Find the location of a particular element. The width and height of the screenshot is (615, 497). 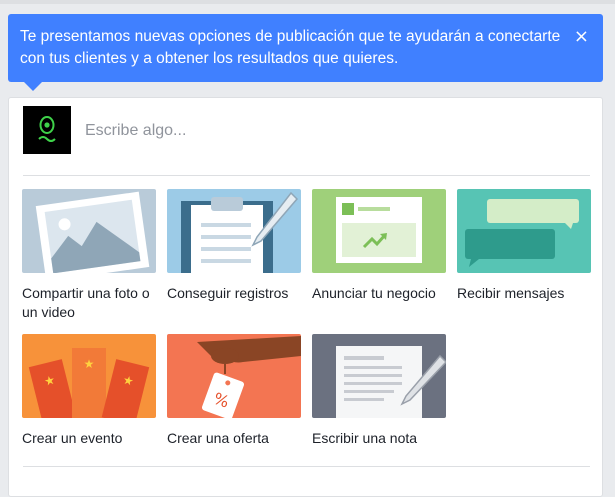

option-label: Recibir mensajes is located at coordinates (511, 293).